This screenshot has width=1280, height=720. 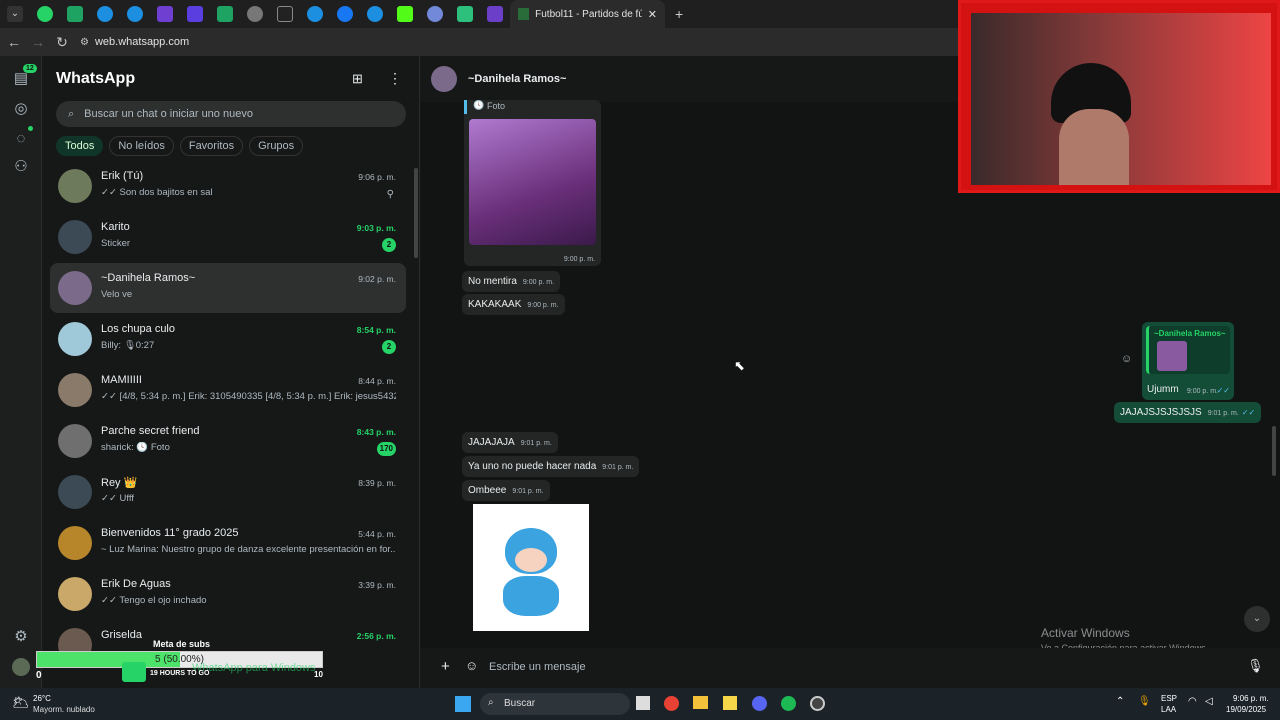 What do you see at coordinates (168, 114) in the screenshot?
I see `search-input: Buscar un chat o iniciar uno nuevo` at bounding box center [168, 114].